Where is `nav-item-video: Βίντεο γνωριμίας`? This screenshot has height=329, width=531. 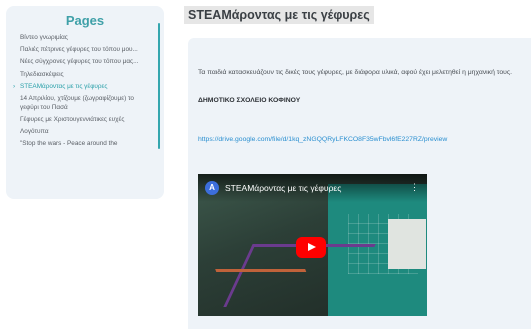
nav-item-video: Βίντεο γνωριμίας is located at coordinates (87, 38).